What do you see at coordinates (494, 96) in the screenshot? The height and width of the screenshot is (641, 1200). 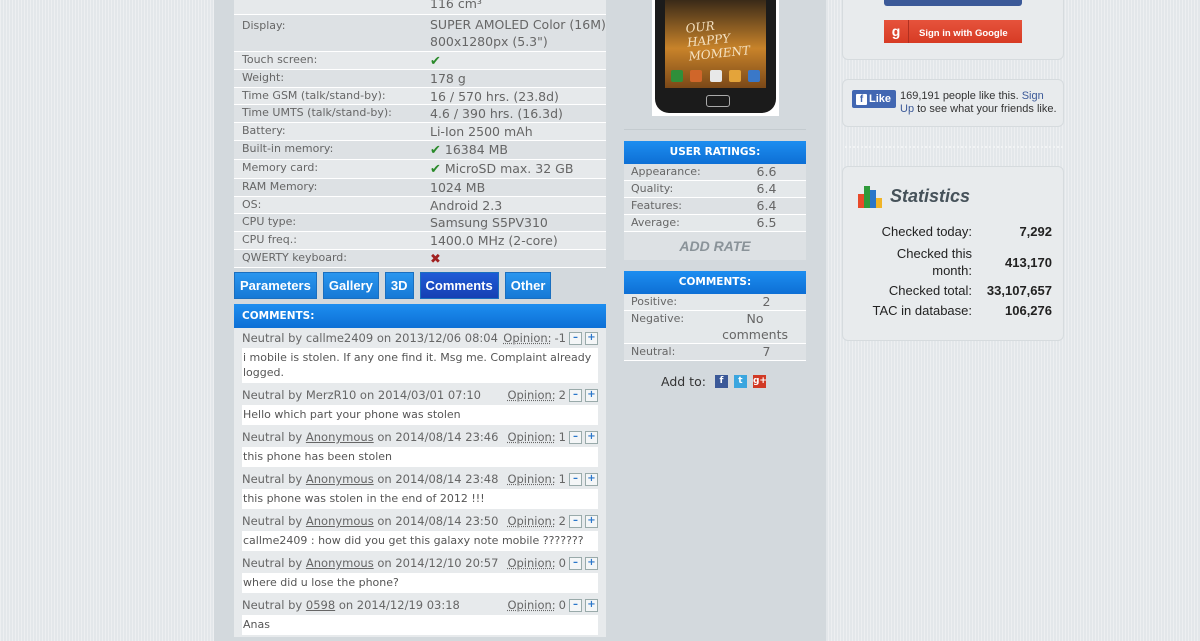 I see `spec-value: 16 / 570 hrs. (23.8d)` at bounding box center [494, 96].